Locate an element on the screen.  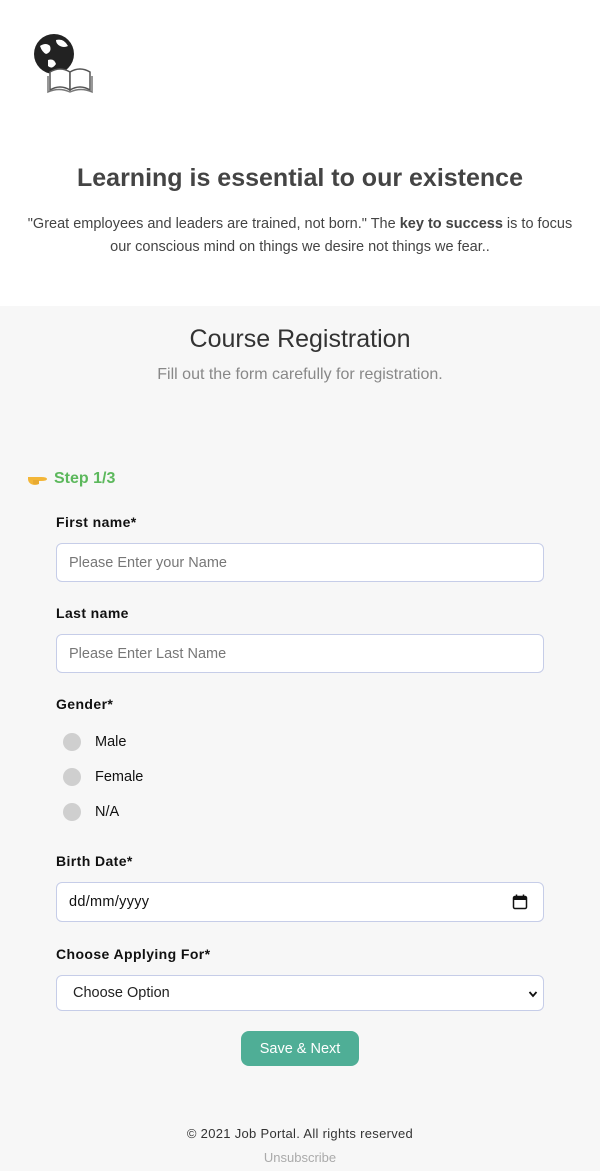
footer-copyright: © 2021 Job Portal. All rights reserved is located at coordinates (300, 1133).